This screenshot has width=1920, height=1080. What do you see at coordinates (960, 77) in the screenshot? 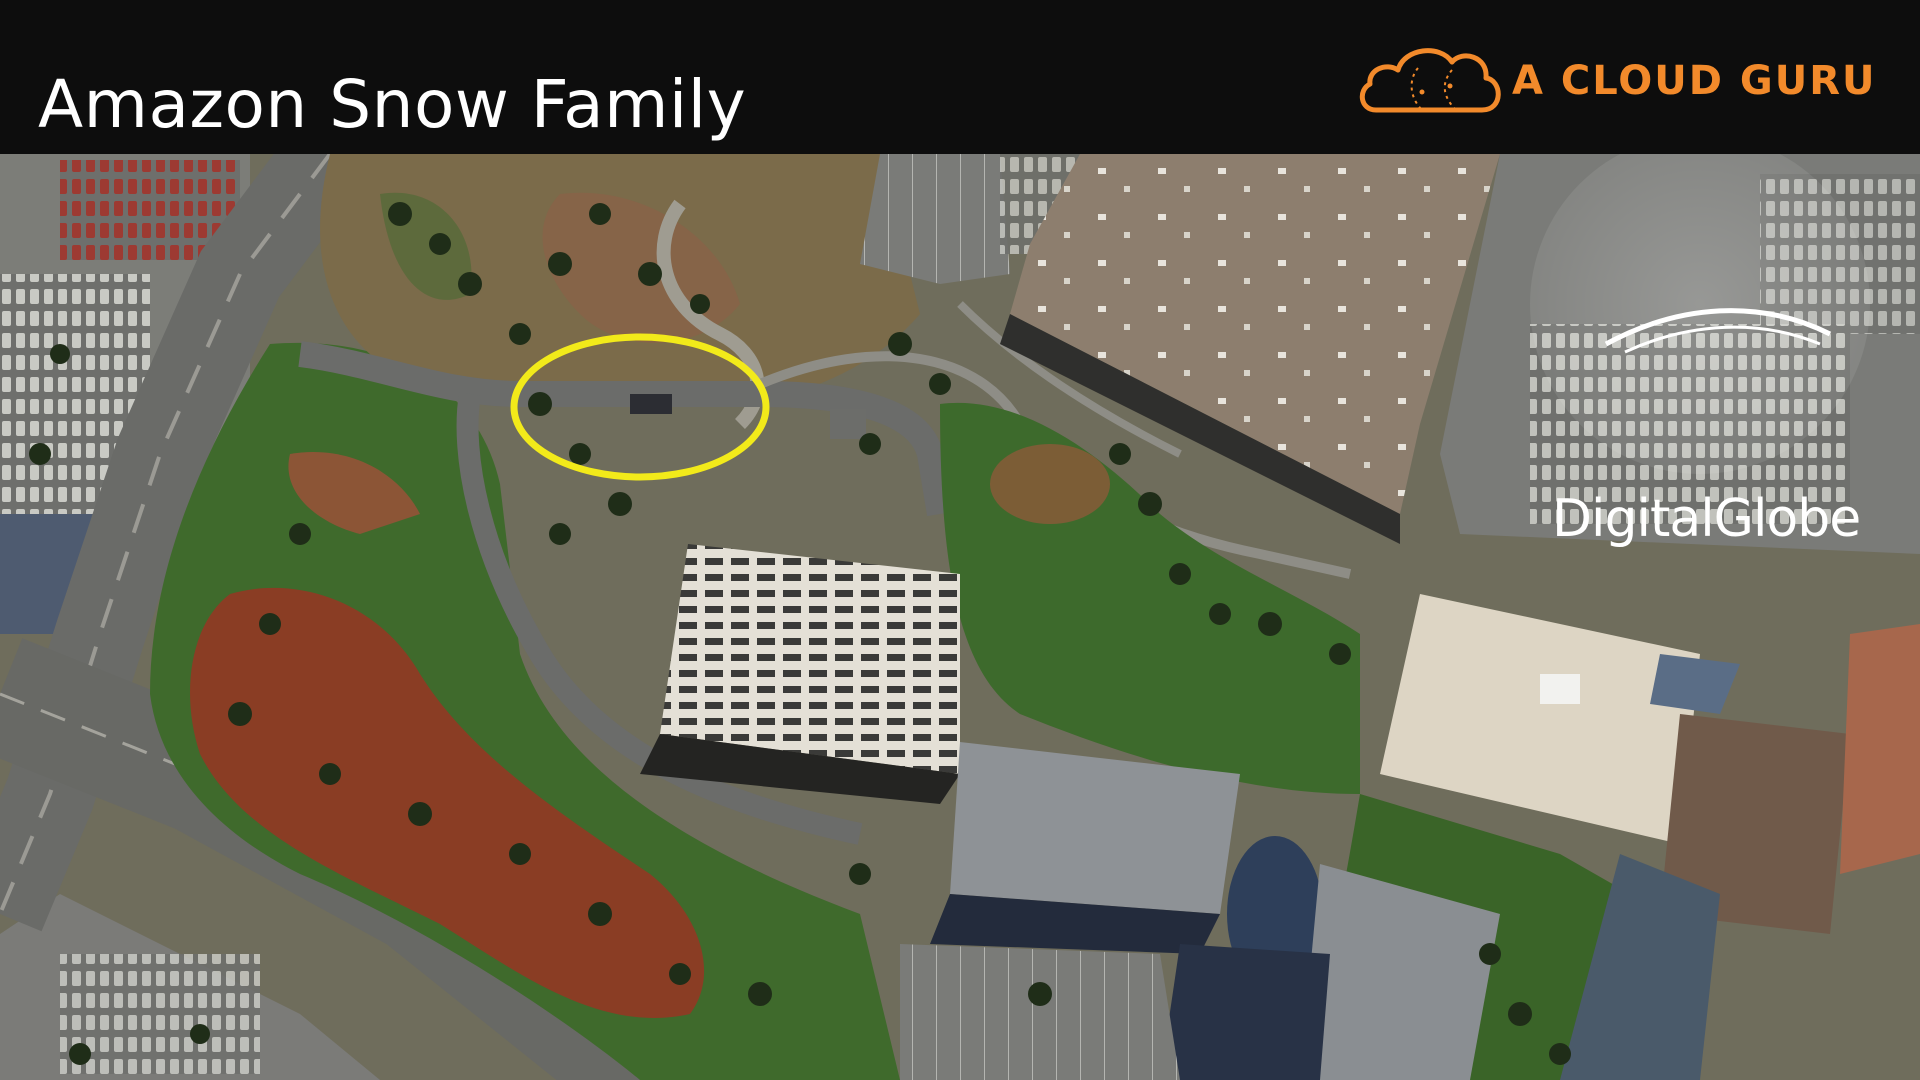
I see `slide-header: Amazon Snow Family A CLOUD GURU` at bounding box center [960, 77].